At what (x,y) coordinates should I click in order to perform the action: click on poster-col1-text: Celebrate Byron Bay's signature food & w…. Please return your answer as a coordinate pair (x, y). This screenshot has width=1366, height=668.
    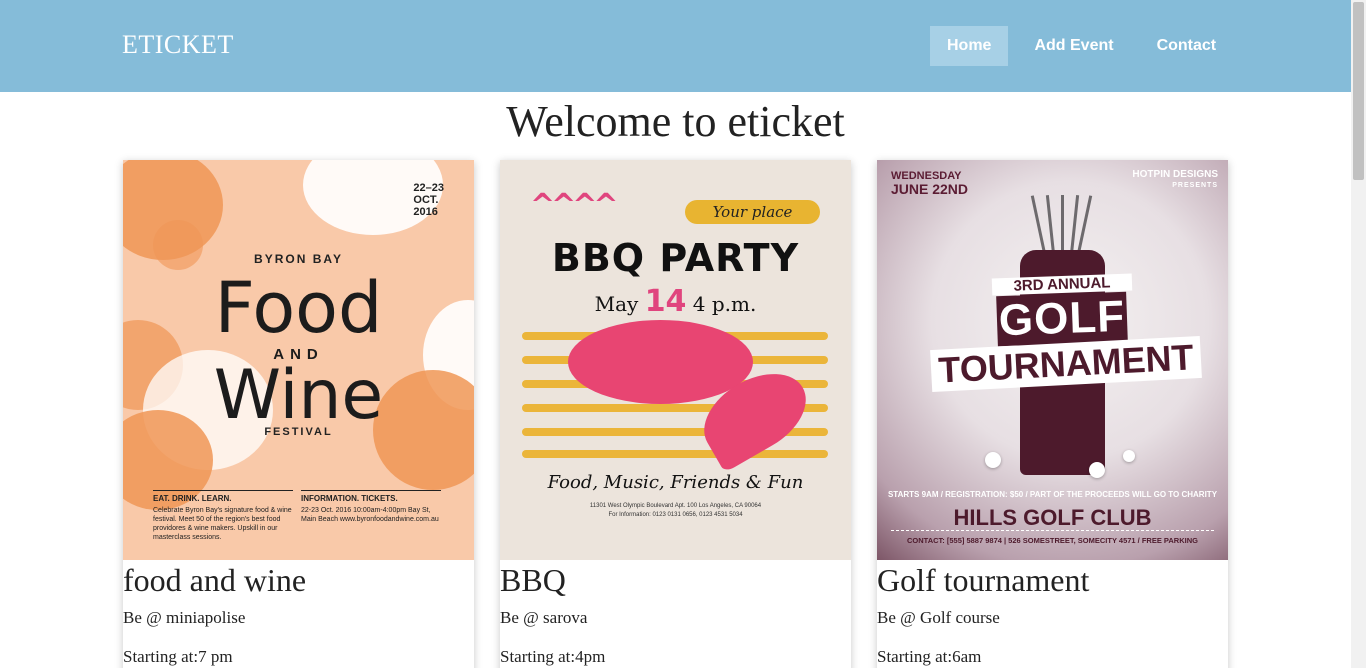
    Looking at the image, I should click on (222, 524).